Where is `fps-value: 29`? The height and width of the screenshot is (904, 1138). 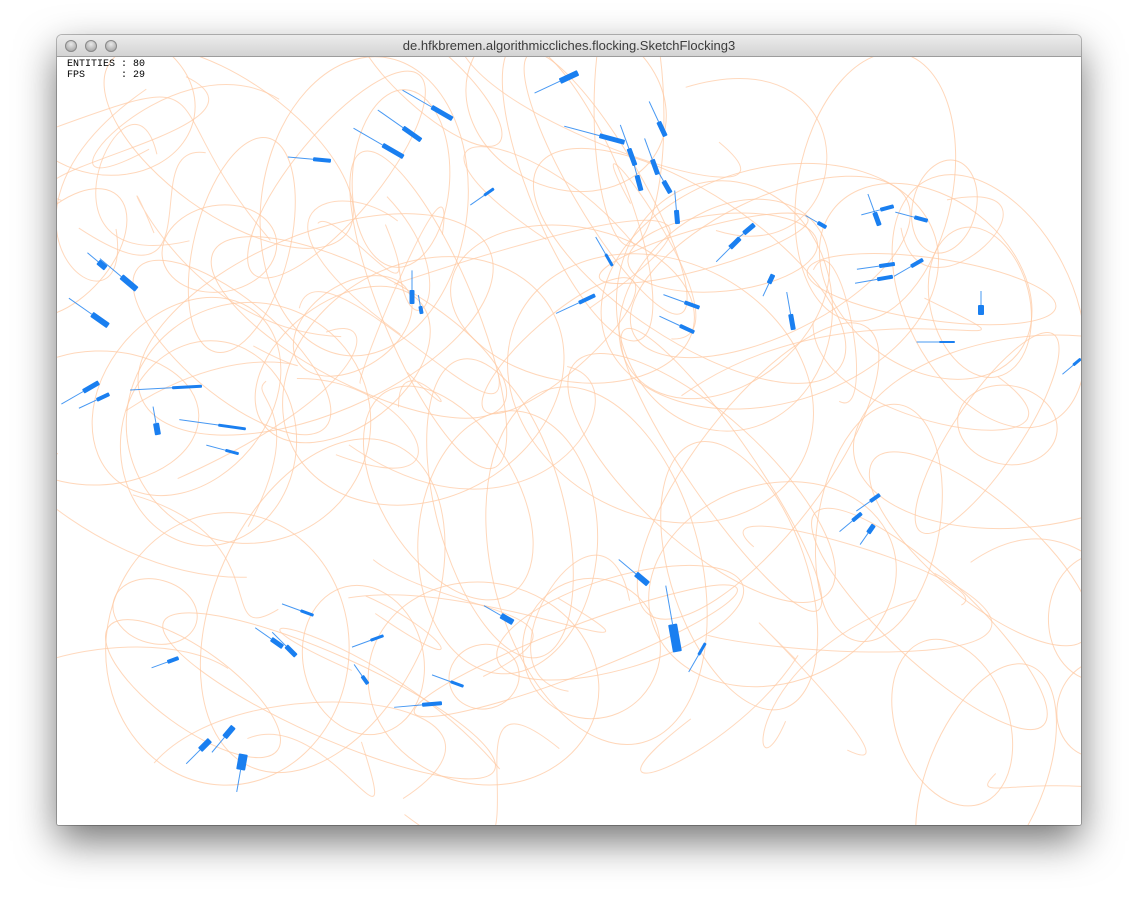
fps-value: 29 is located at coordinates (139, 75).